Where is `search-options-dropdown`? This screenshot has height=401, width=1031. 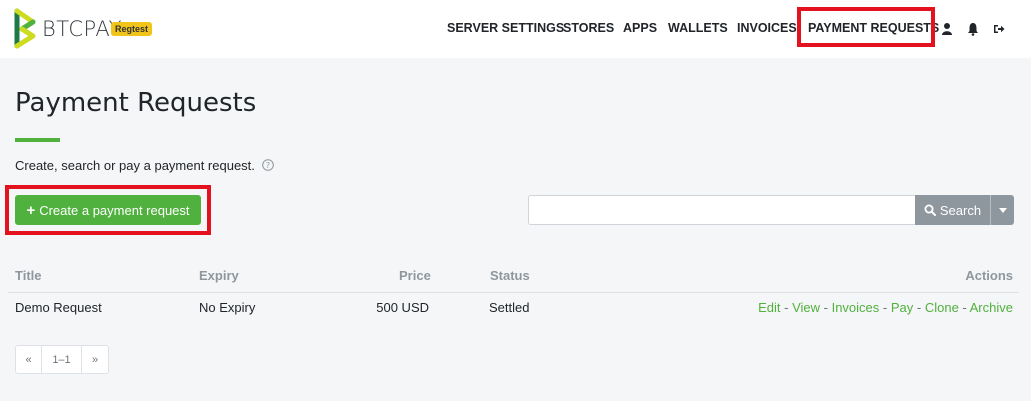
search-options-dropdown is located at coordinates (1002, 210).